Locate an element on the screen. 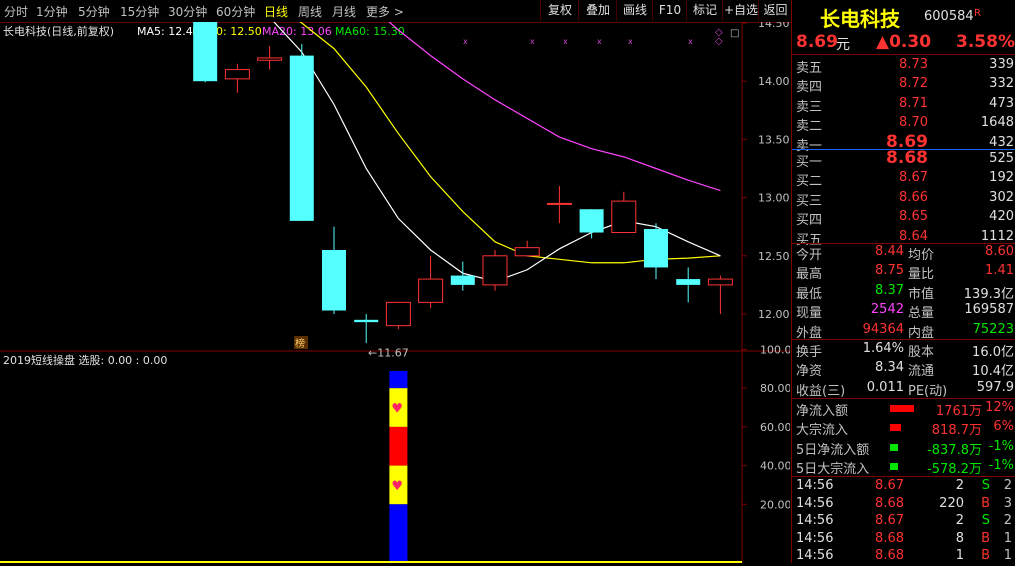  flow-label: 5日大宗流入 is located at coordinates (833, 470).